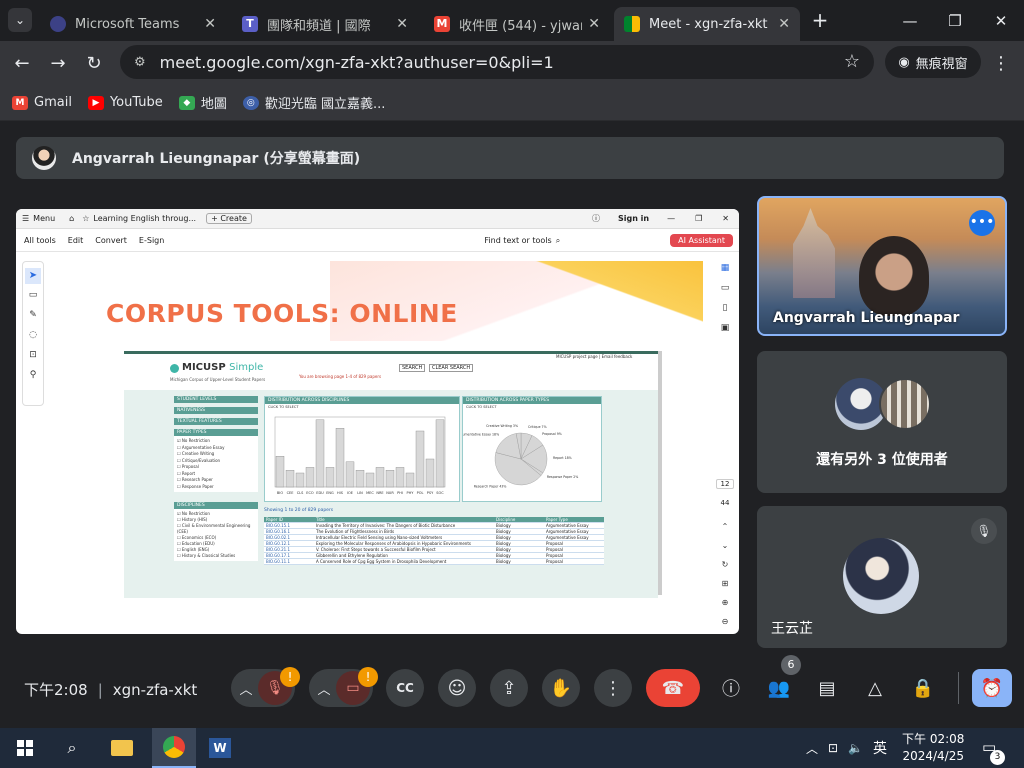  What do you see at coordinates (20, 20) in the screenshot?
I see `tab-search-icon: ⌄` at bounding box center [20, 20].